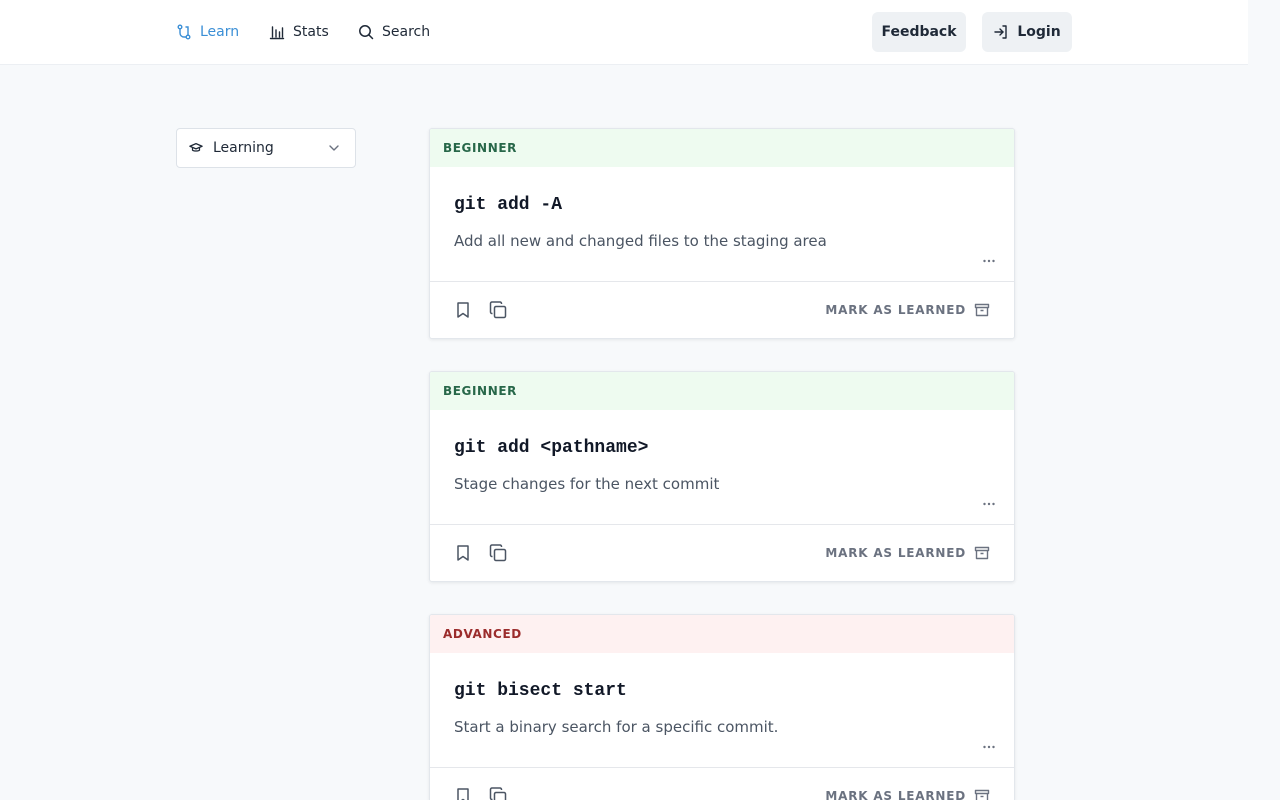  What do you see at coordinates (1001, 32) in the screenshot?
I see `login-icon` at bounding box center [1001, 32].